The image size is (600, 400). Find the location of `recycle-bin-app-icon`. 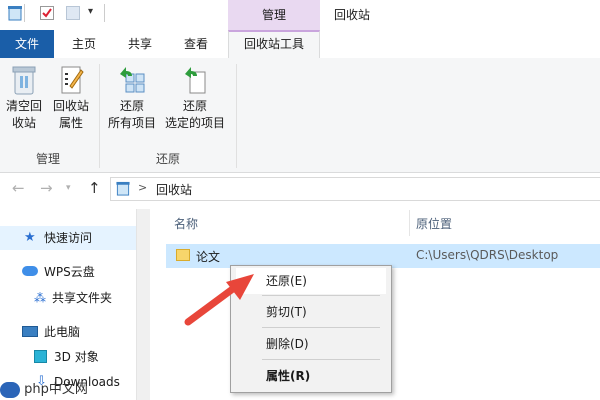

recycle-bin-app-icon is located at coordinates (15, 14).